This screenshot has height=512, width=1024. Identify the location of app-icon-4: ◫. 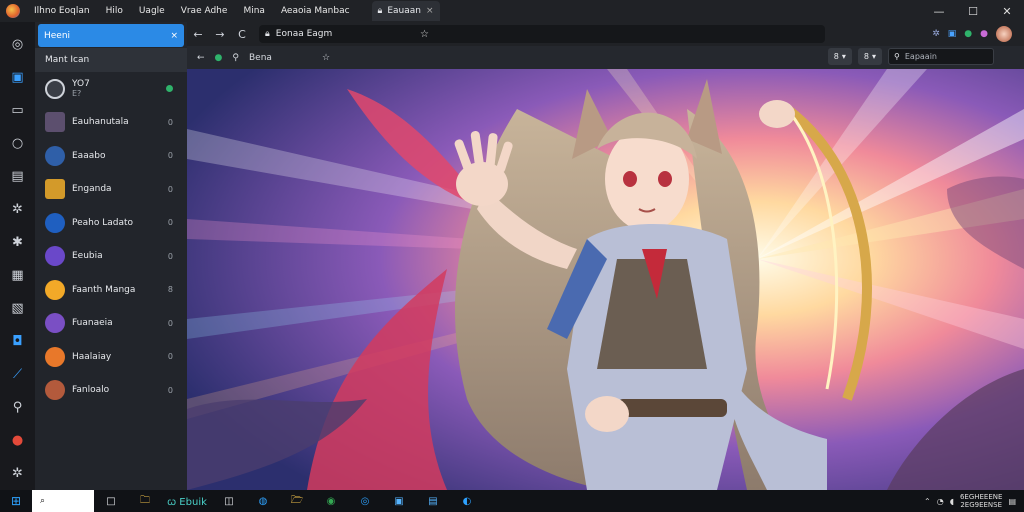
(229, 501).